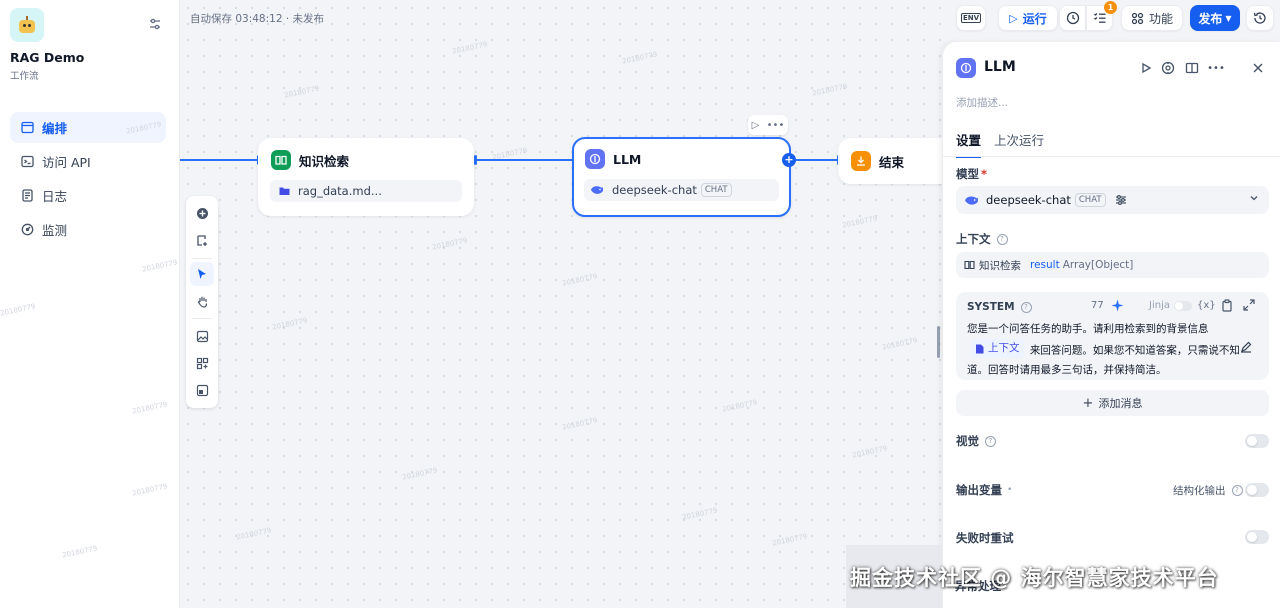  I want to click on help-circle-icon, so click(1168, 68).